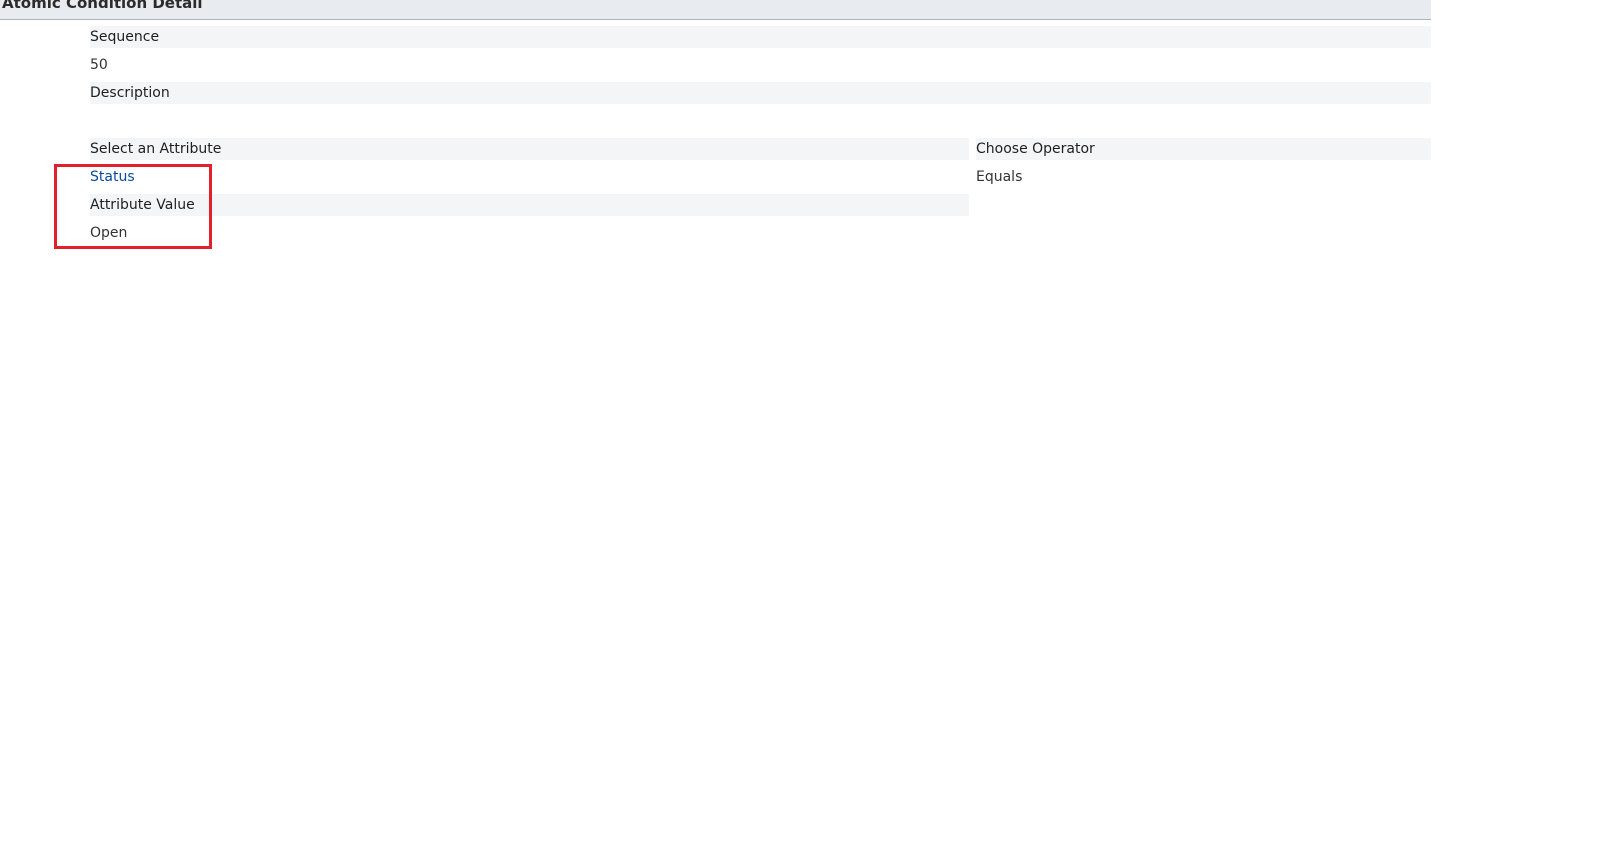  Describe the element at coordinates (156, 149) in the screenshot. I see `attribute-label: Select an Attribute` at that location.